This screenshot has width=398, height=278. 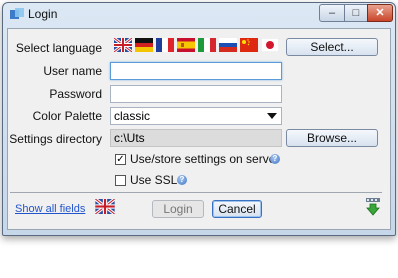 I want to click on color-palette-label: Color Palette, so click(x=67, y=116).